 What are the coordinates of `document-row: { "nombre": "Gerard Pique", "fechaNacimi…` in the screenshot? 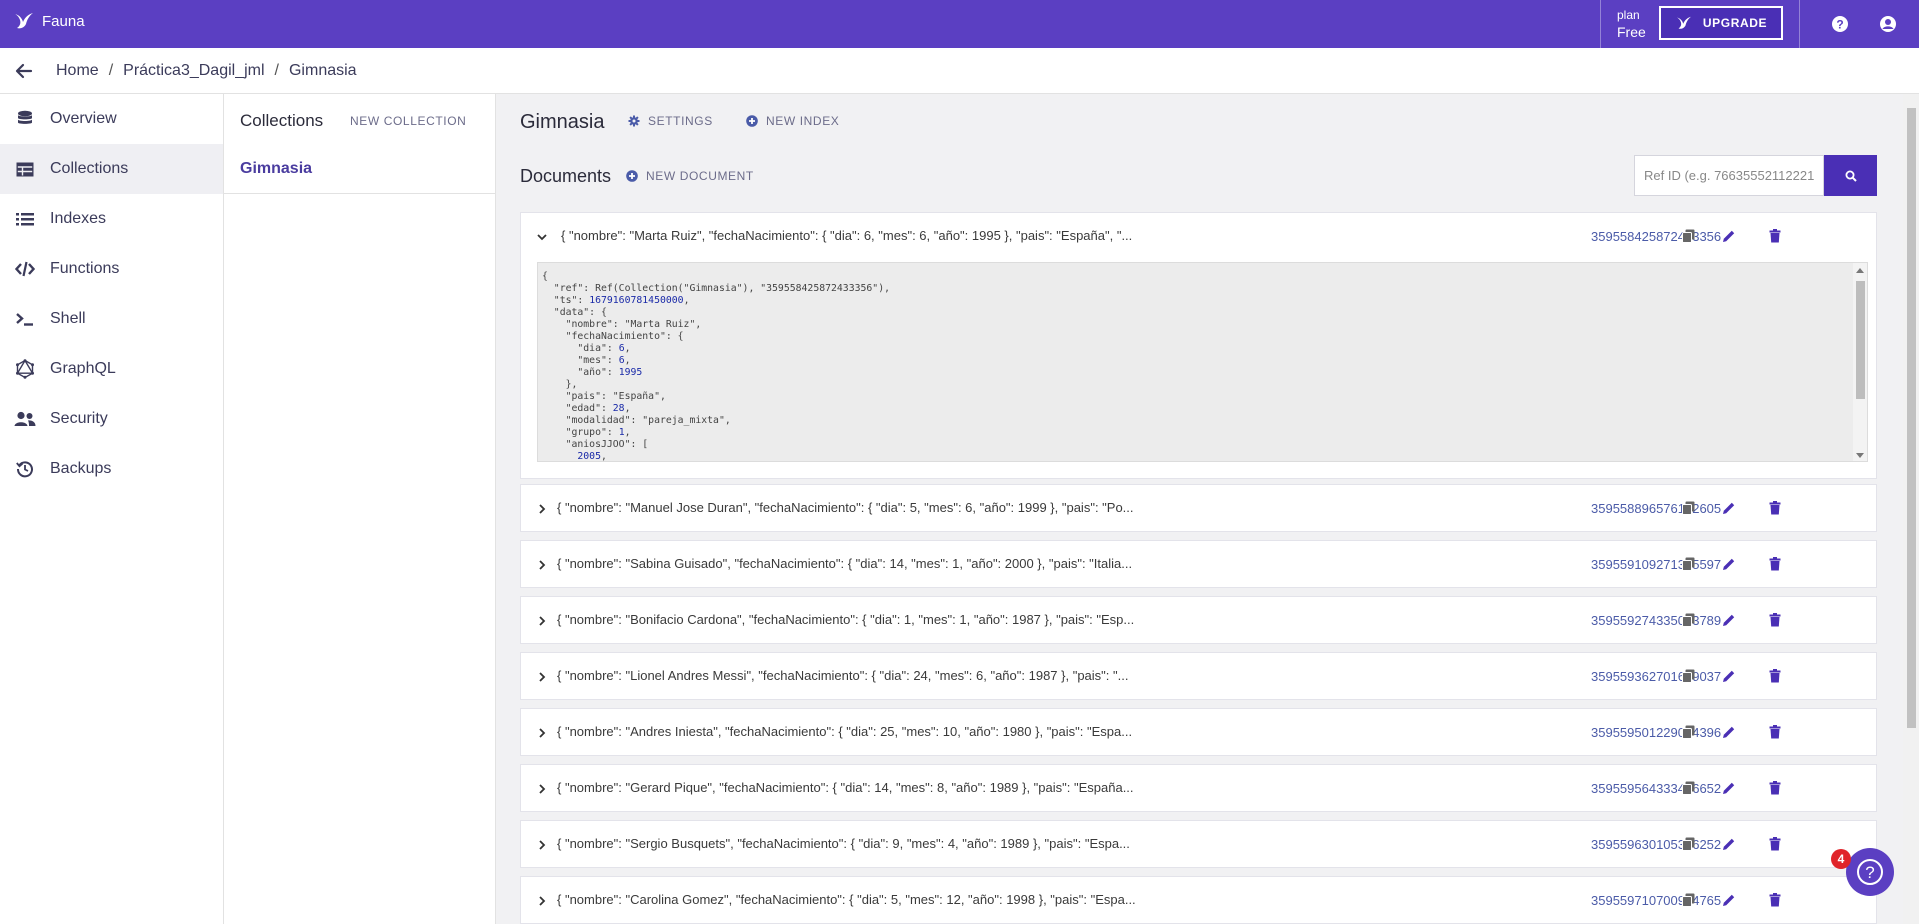 It's located at (1198, 788).